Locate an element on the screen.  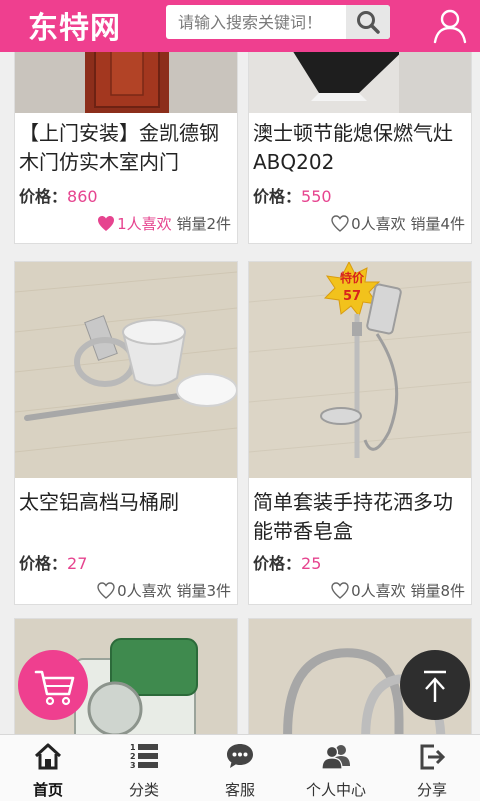
tab-service: 客服 is located at coordinates (240, 768).